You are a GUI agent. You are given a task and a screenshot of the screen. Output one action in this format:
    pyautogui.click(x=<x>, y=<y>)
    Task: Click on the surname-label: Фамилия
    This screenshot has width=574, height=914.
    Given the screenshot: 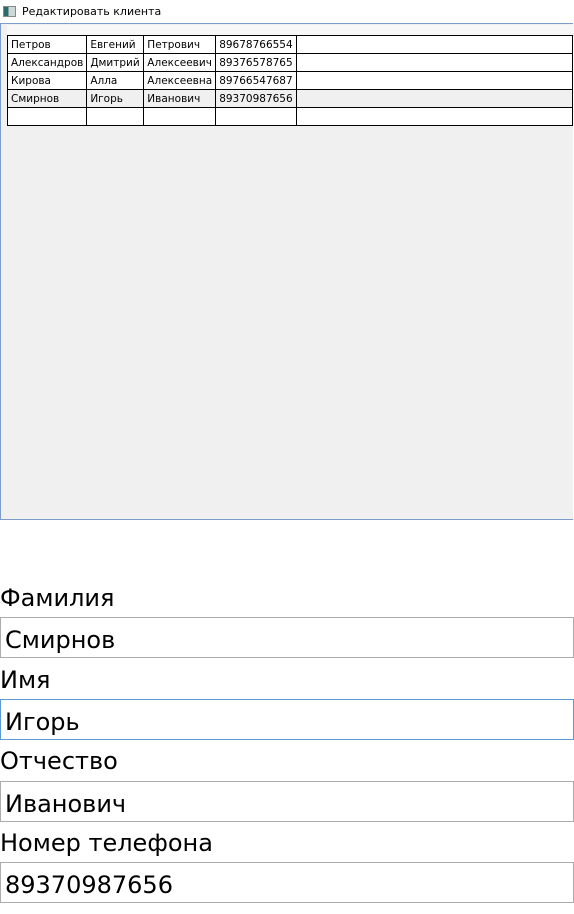 What is the action you would take?
    pyautogui.click(x=57, y=598)
    